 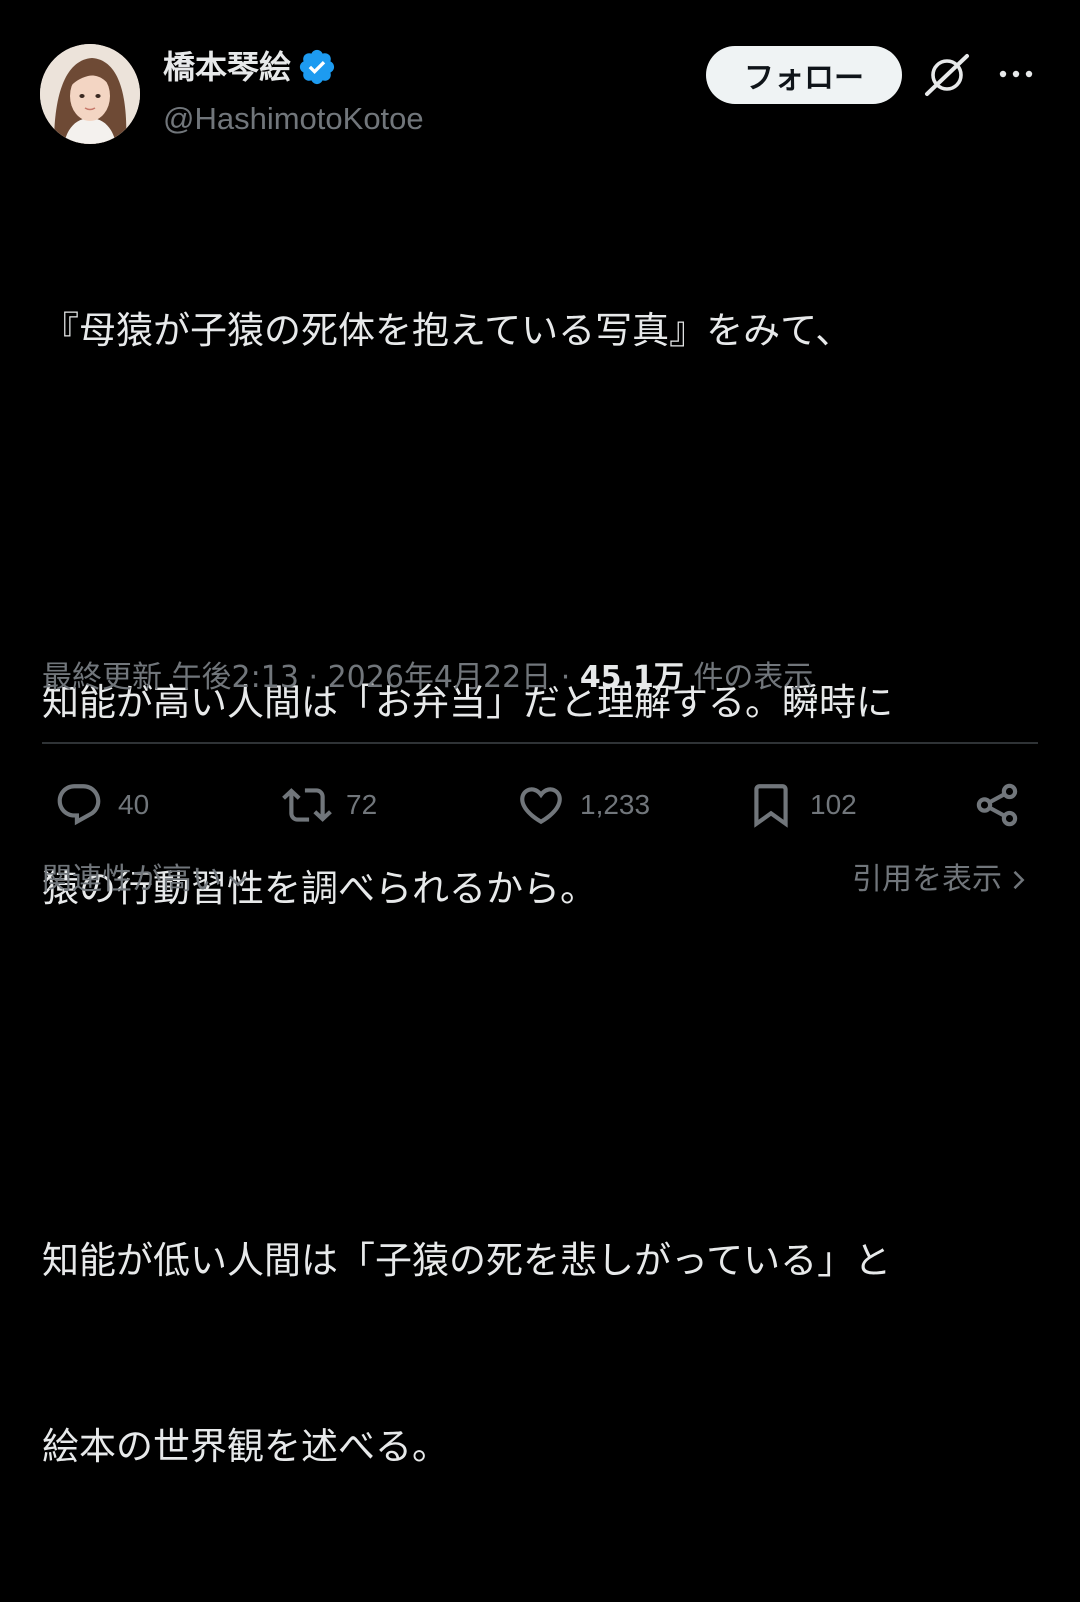 What do you see at coordinates (317, 67) in the screenshot?
I see `verified-badge-icon` at bounding box center [317, 67].